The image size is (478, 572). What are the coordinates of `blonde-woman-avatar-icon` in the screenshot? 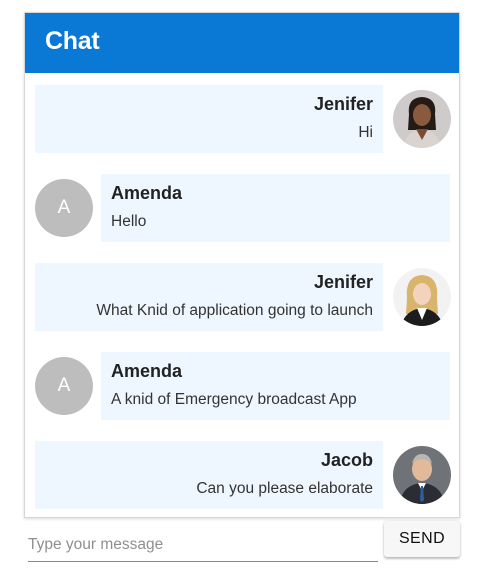 It's located at (422, 297).